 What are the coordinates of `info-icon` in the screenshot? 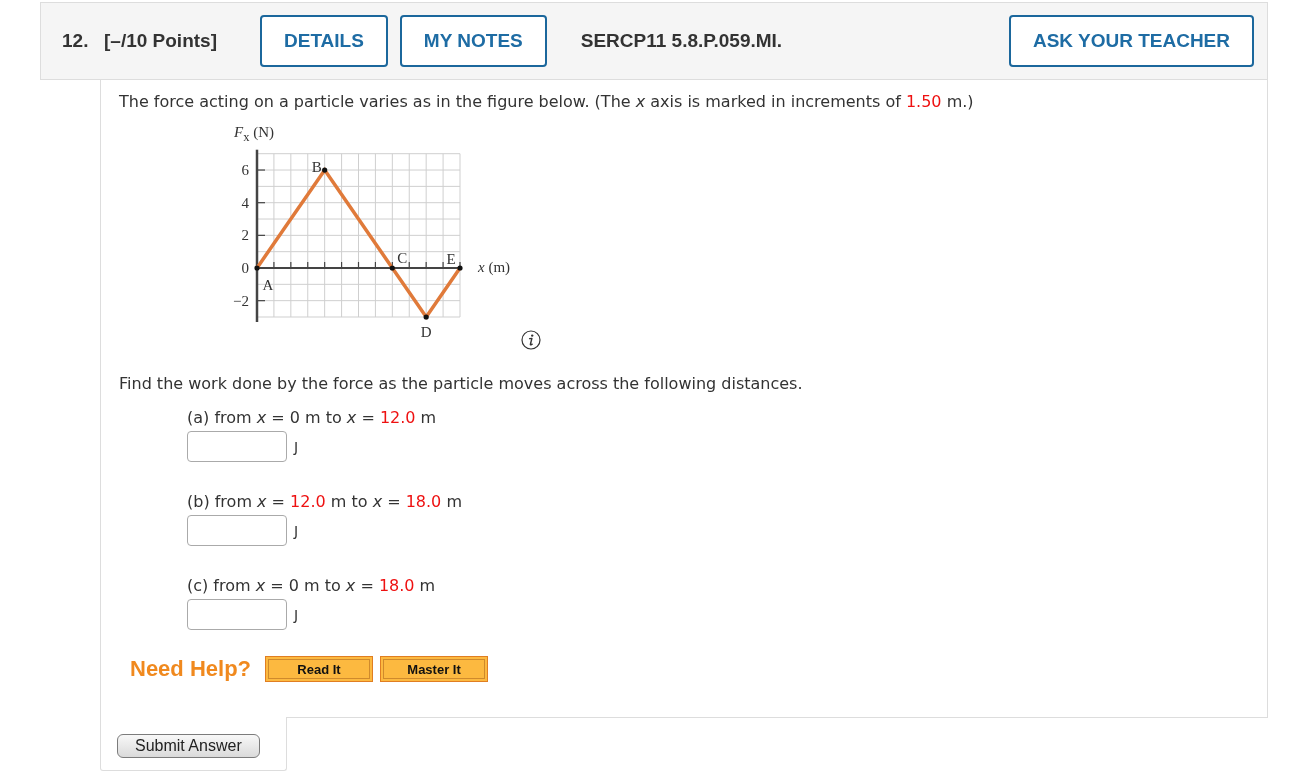 It's located at (531, 340).